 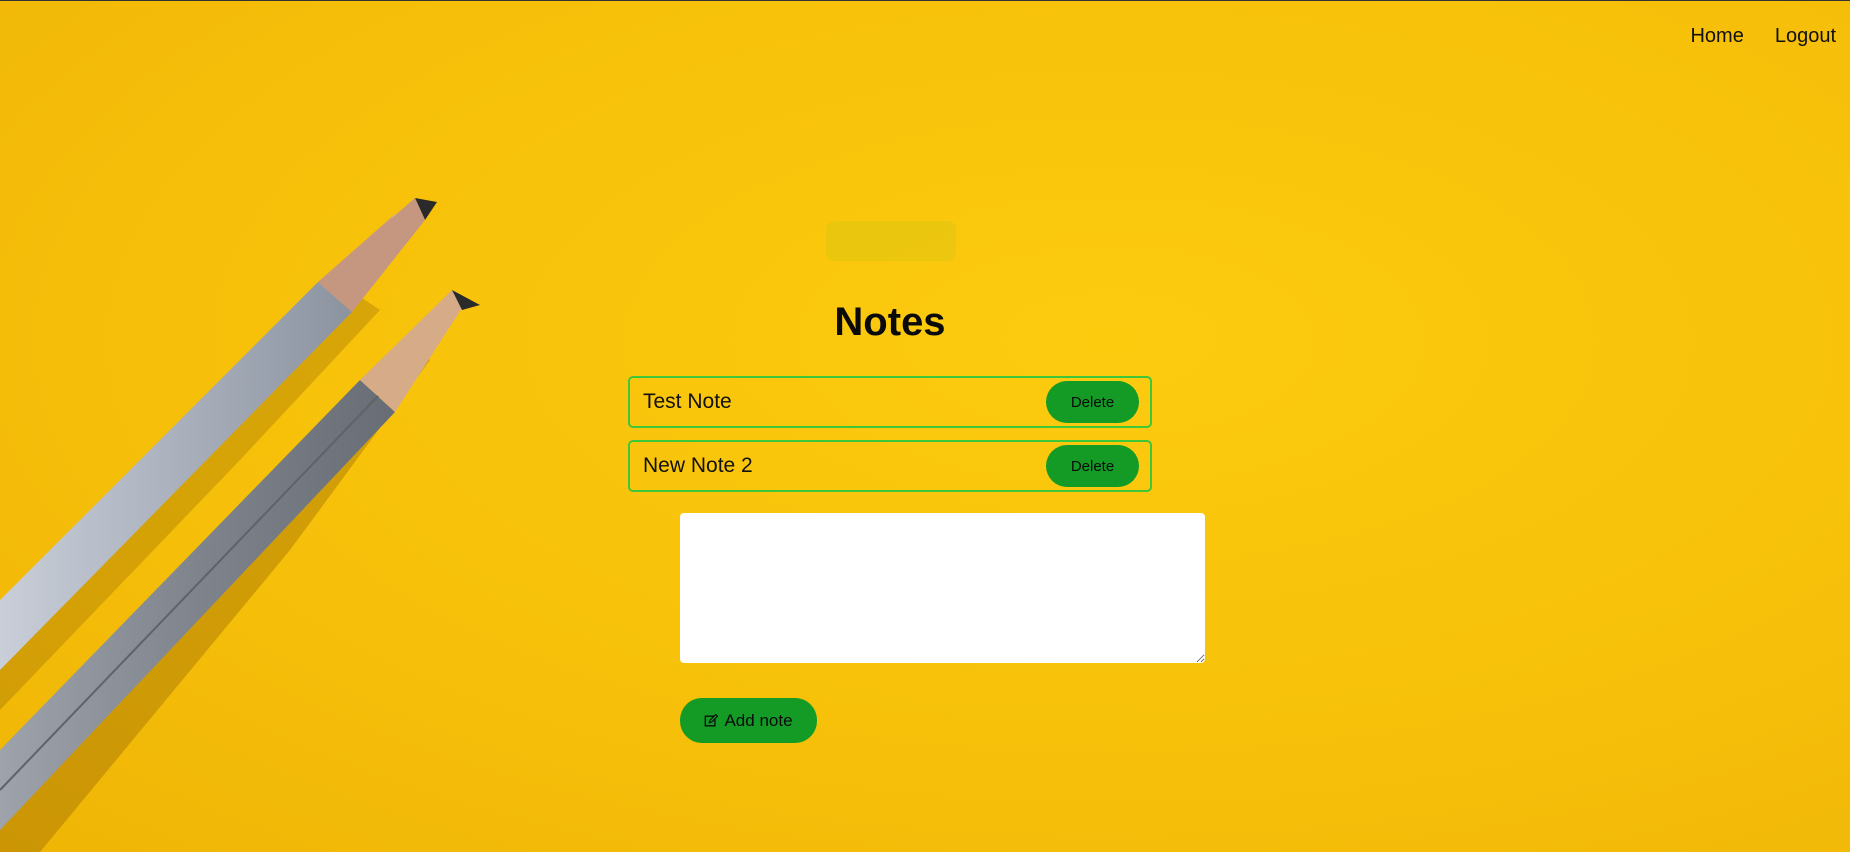 What do you see at coordinates (925, 0) in the screenshot?
I see `top-border` at bounding box center [925, 0].